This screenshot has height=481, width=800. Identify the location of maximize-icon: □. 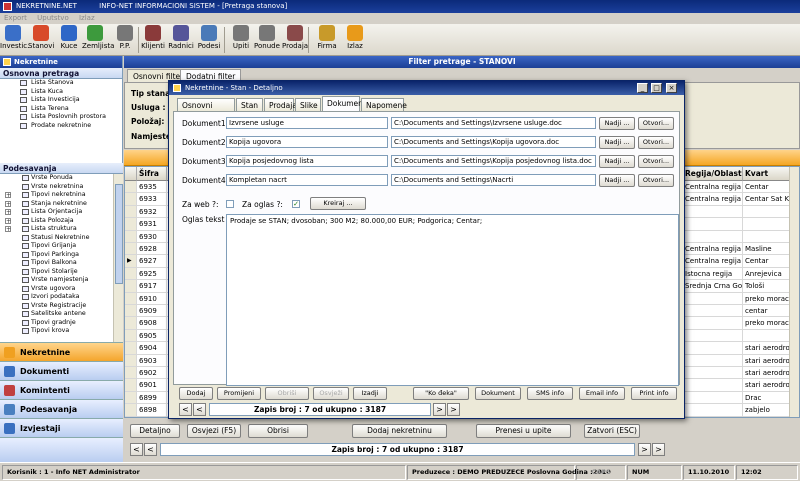
(656, 88).